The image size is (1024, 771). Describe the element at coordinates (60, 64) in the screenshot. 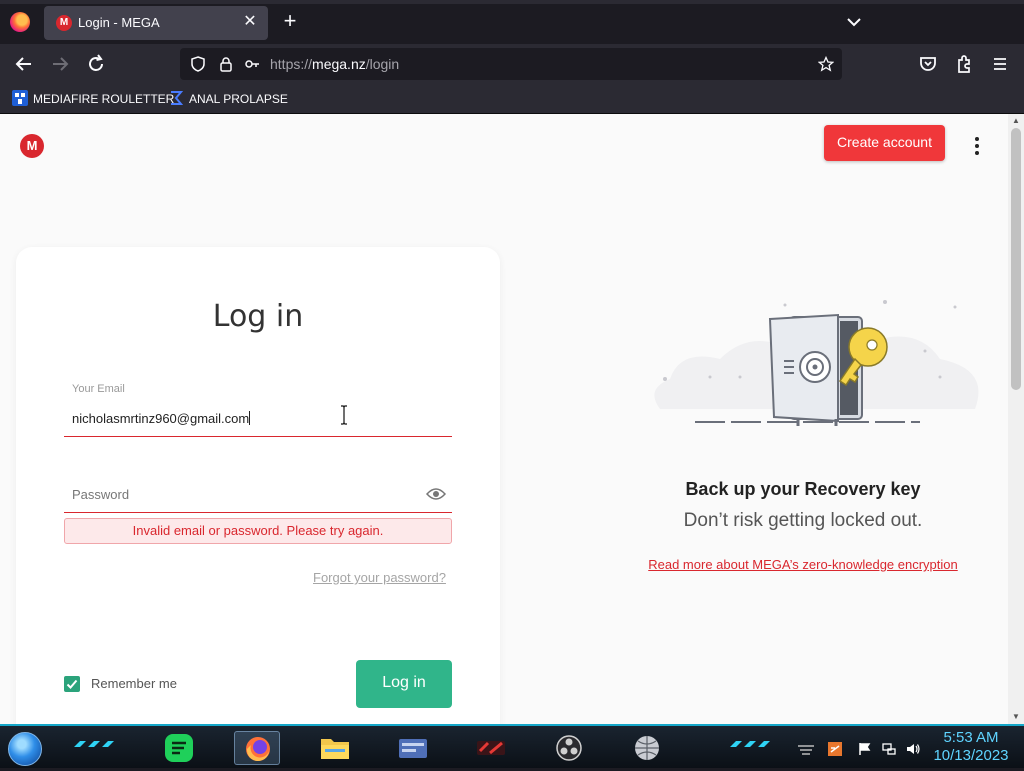

I see `forward-arrow-icon` at that location.